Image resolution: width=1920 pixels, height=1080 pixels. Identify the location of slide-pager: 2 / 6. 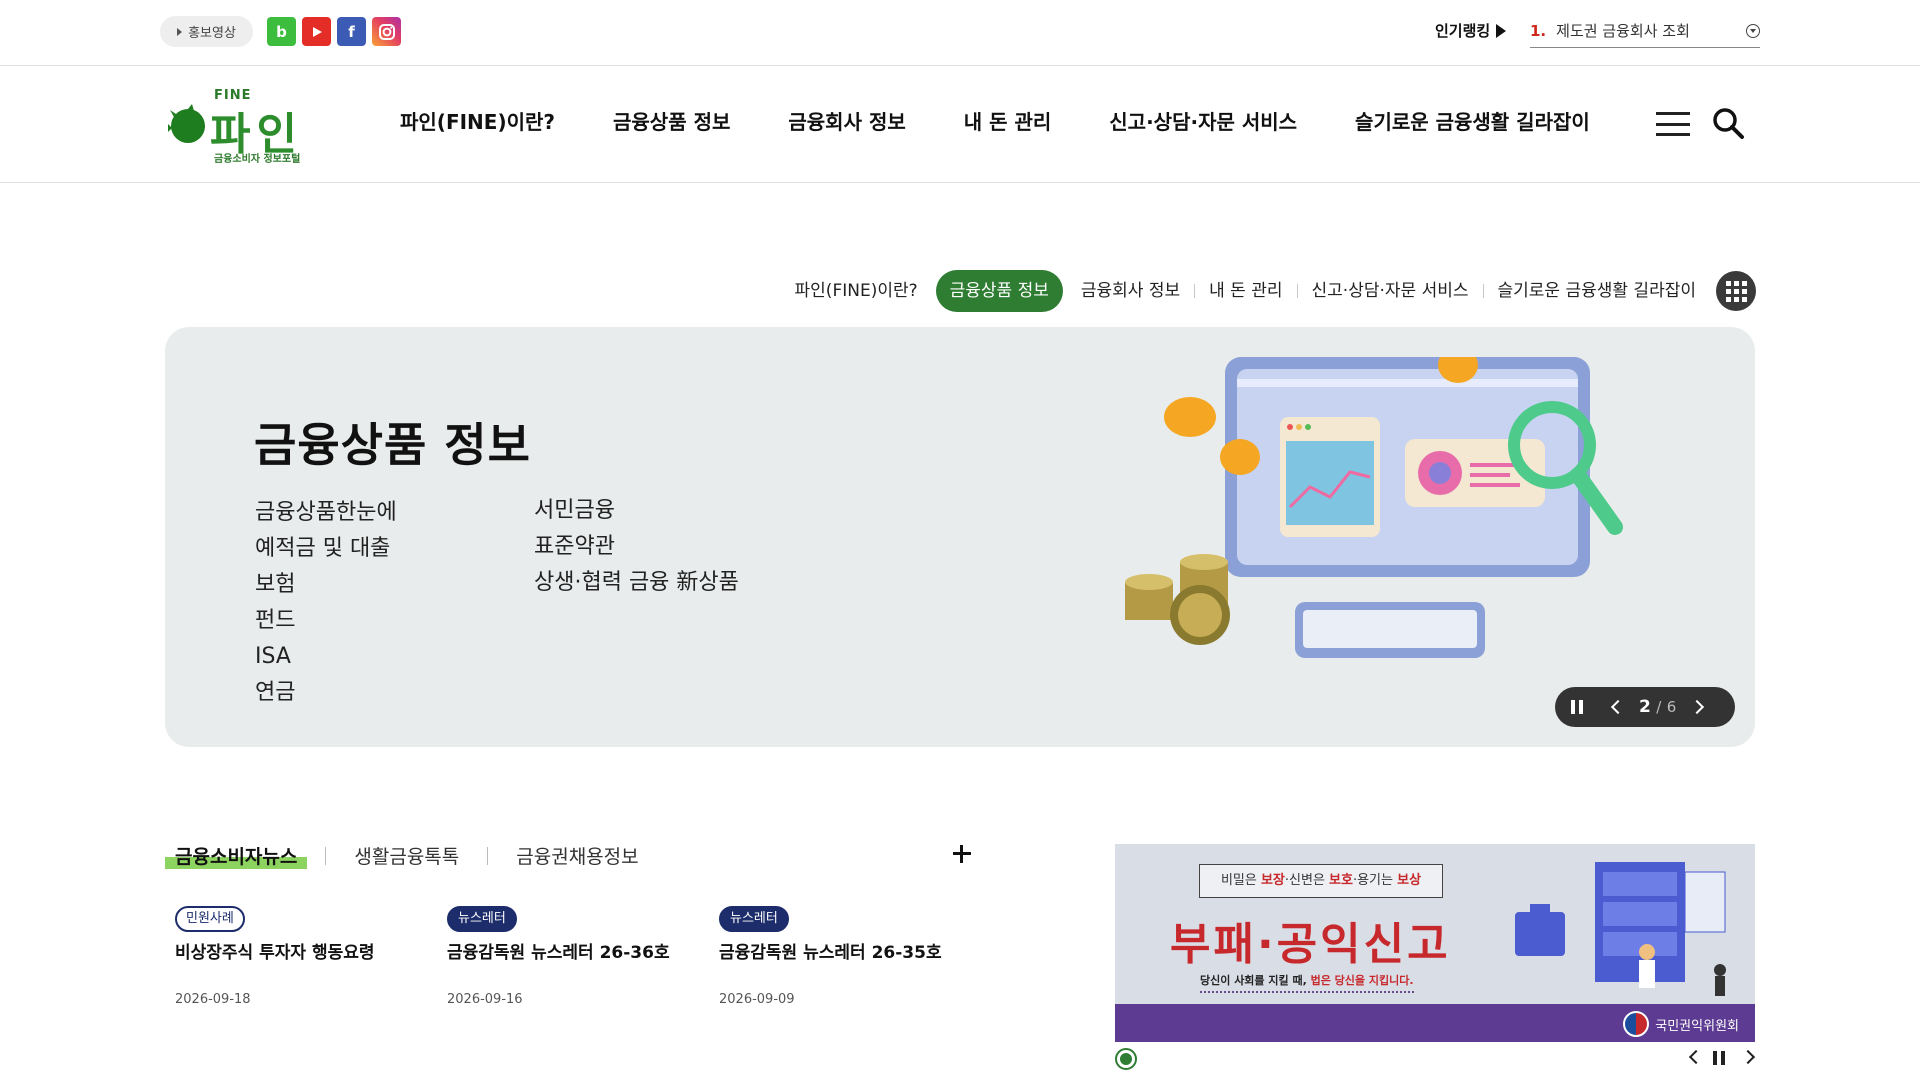
(1657, 707).